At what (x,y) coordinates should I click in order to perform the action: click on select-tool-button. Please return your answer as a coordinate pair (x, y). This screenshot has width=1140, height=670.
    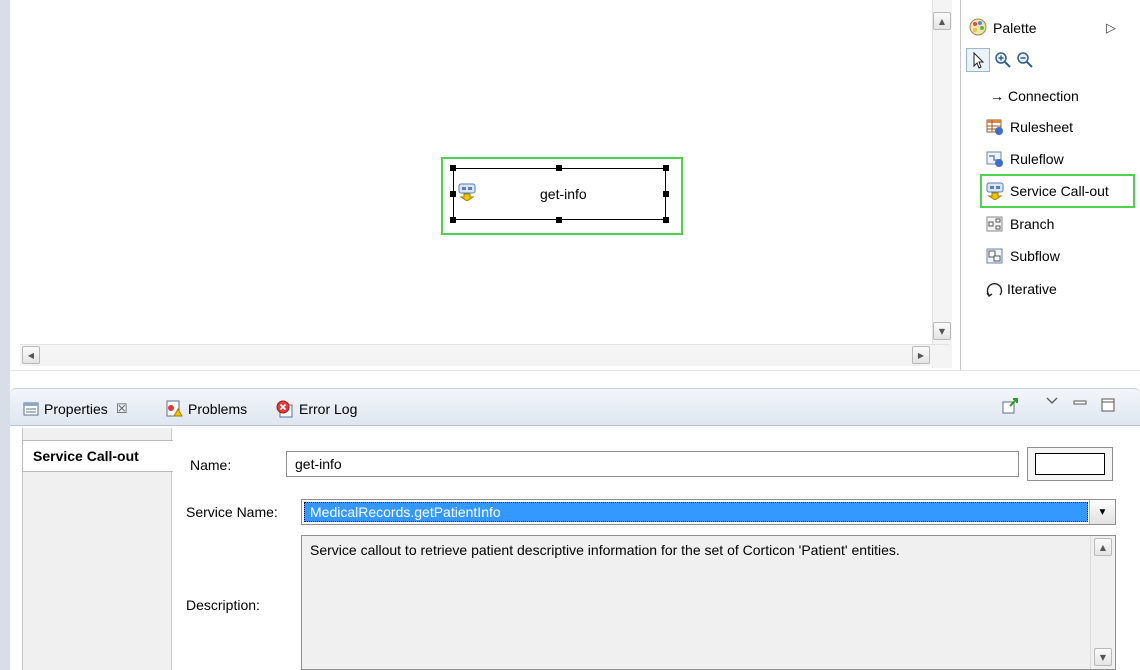
    Looking at the image, I should click on (978, 60).